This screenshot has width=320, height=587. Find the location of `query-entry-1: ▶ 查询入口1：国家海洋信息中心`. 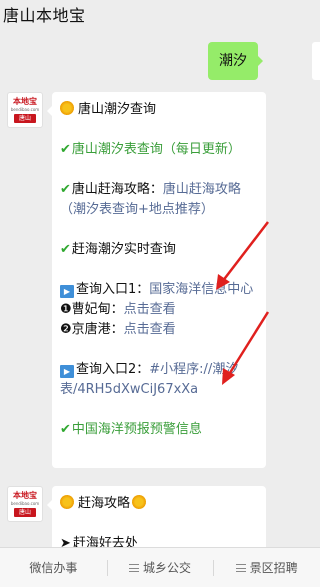

query-entry-1: ▶ 查询入口1：国家海洋信息中心 is located at coordinates (159, 290).